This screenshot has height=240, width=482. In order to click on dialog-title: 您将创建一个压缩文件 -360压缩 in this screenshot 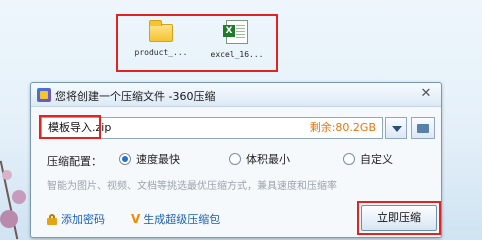, I will do `click(135, 96)`.